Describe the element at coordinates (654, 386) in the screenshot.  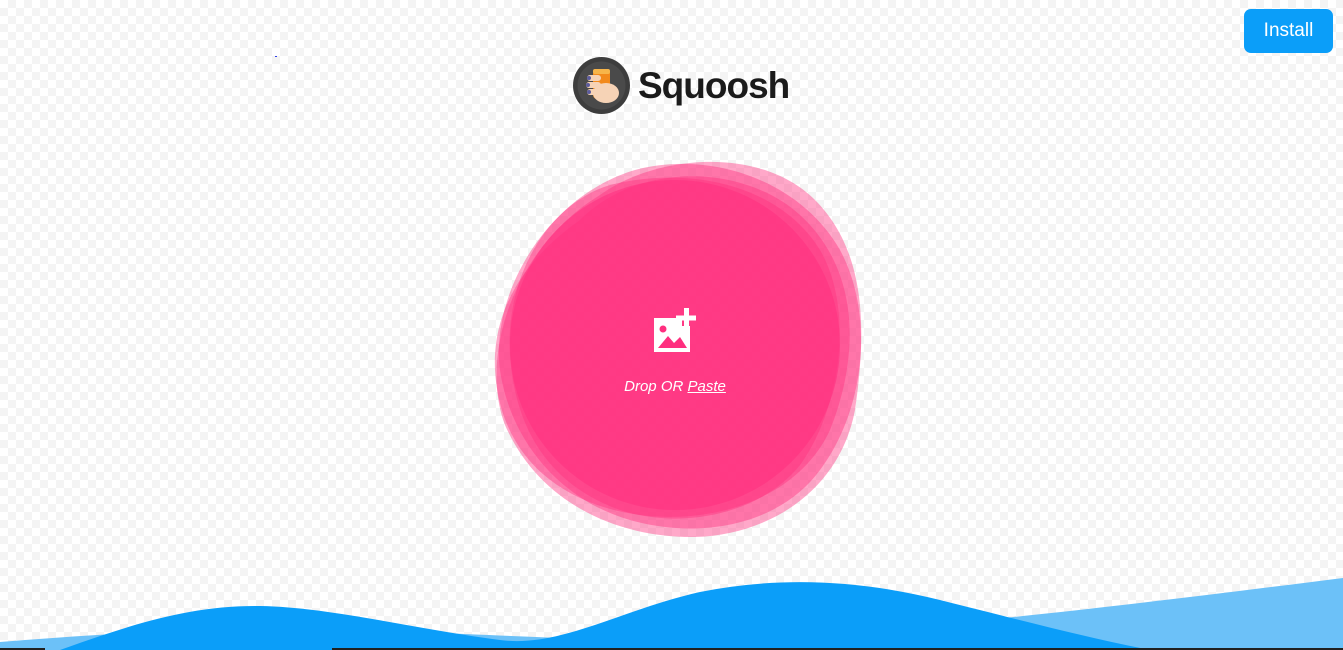
I see `drop-label: Drop OR` at that location.